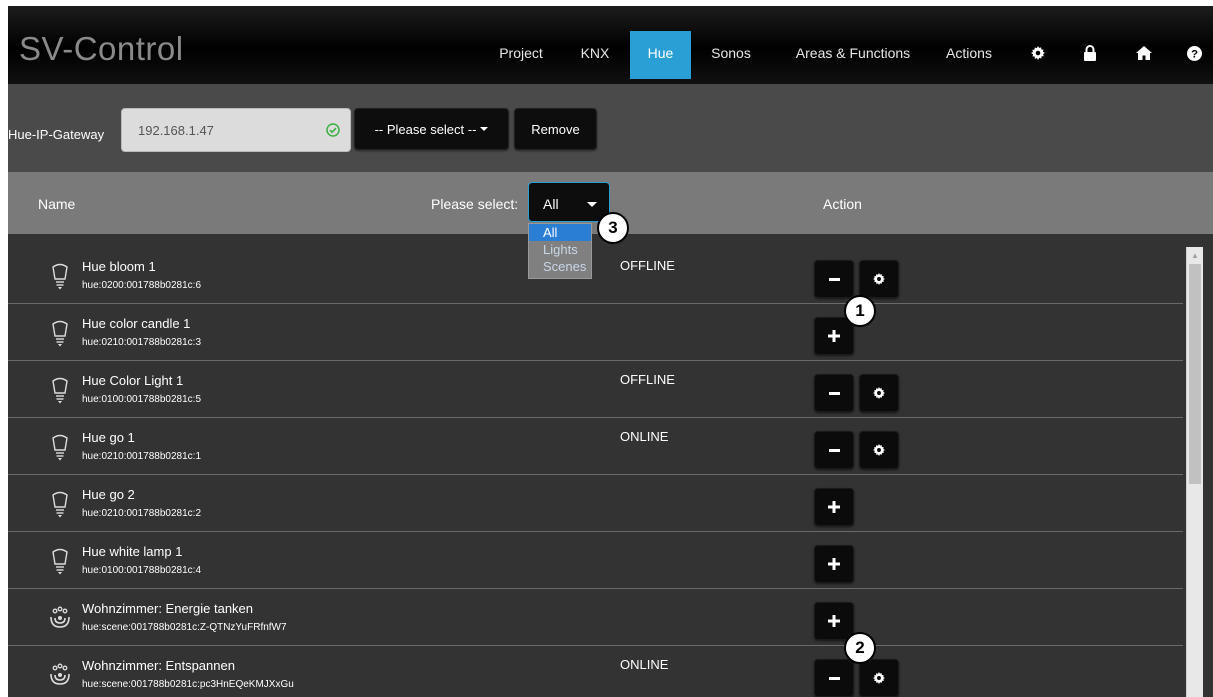 Image resolution: width=1213 pixels, height=697 pixels. Describe the element at coordinates (142, 399) in the screenshot. I see `device-id: hue:0100:001788b0281c:5` at that location.